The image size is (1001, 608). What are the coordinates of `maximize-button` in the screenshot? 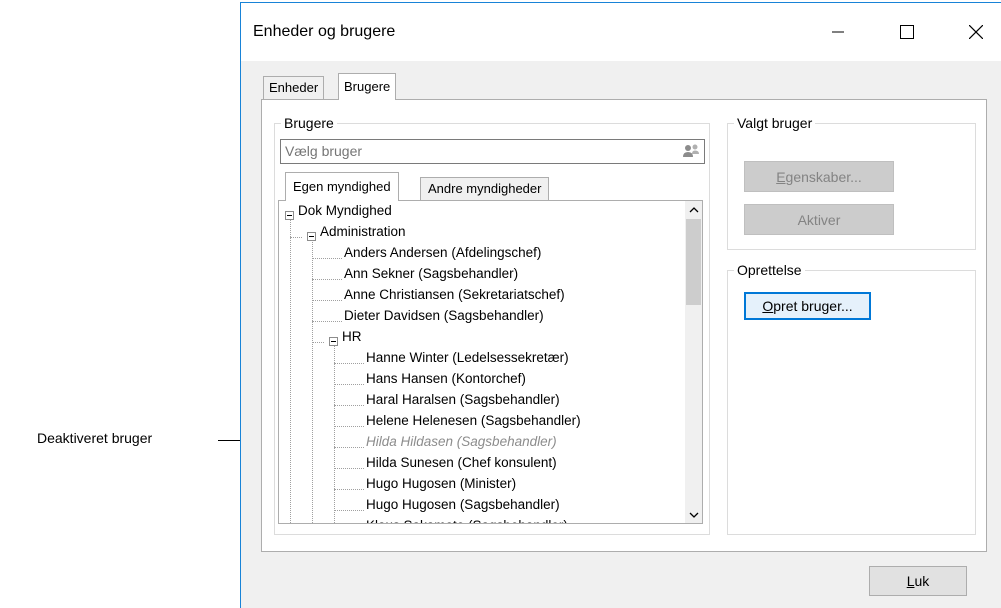 It's located at (907, 32).